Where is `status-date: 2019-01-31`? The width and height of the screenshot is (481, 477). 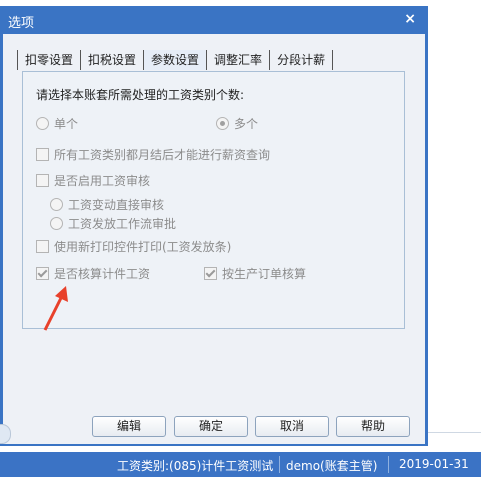 status-date: 2019-01-31 is located at coordinates (434, 464).